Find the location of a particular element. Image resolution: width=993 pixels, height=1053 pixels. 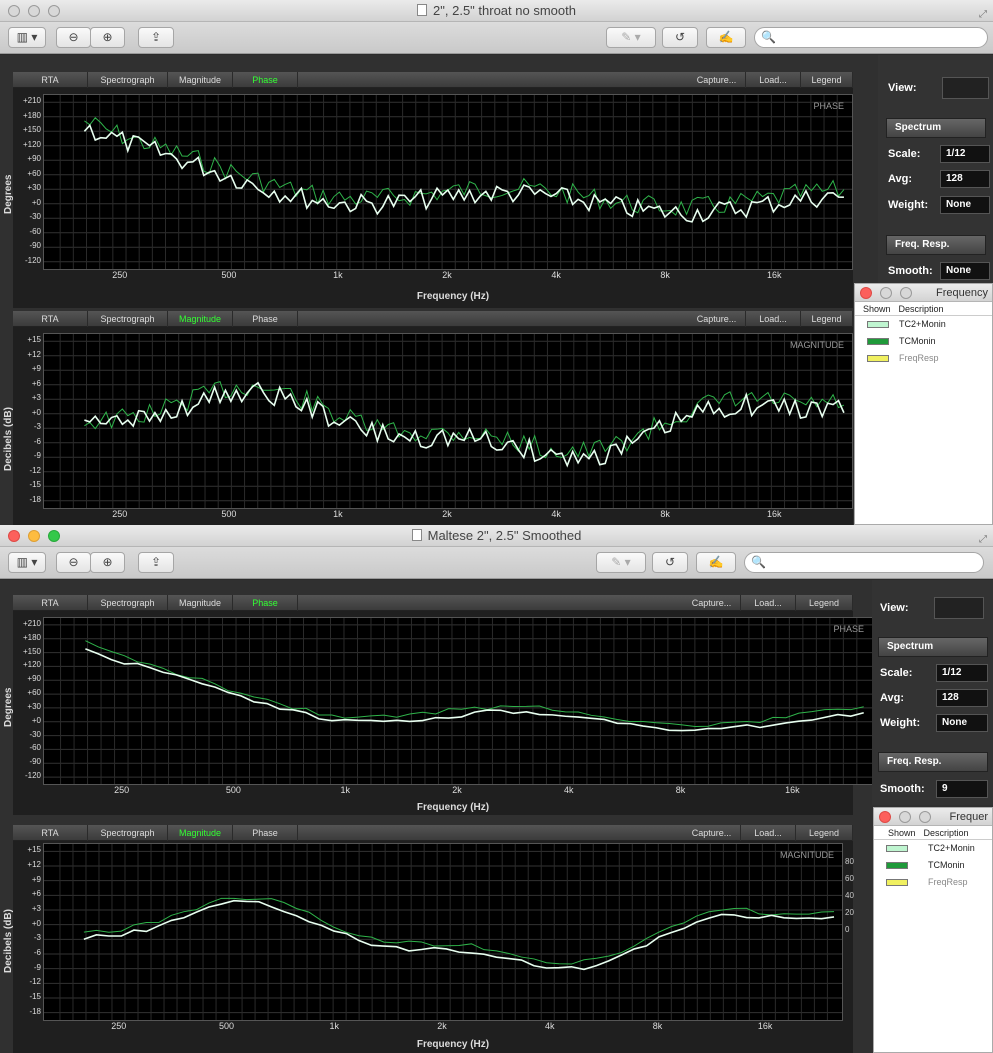

description-column: Description is located at coordinates (921, 309).